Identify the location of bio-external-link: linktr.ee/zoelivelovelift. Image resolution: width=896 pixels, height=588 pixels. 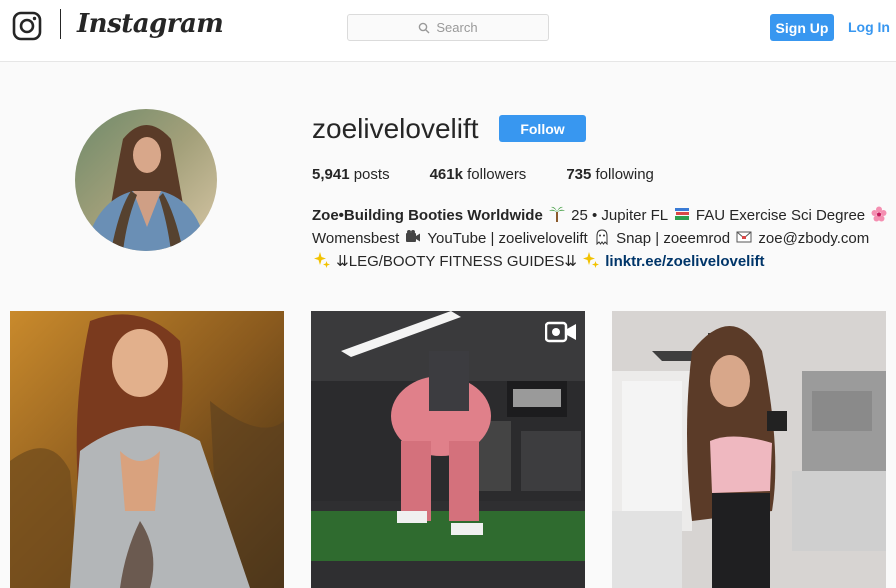
(684, 261).